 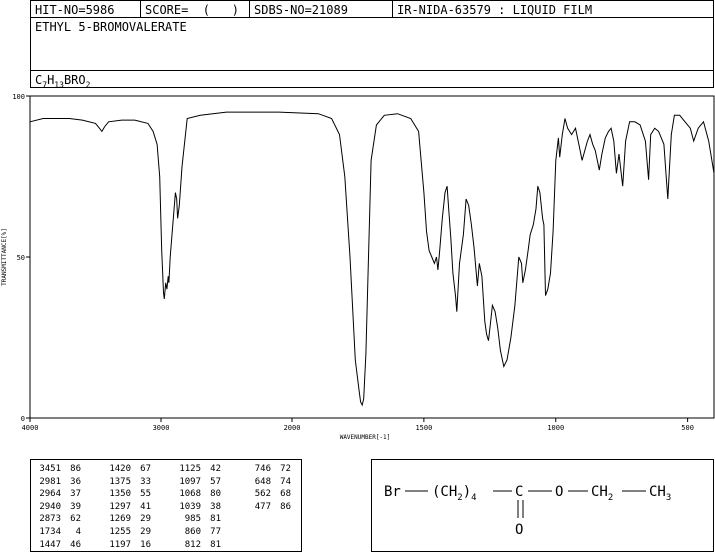 What do you see at coordinates (30, 428) in the screenshot?
I see `x-tick-label: 4000` at bounding box center [30, 428].